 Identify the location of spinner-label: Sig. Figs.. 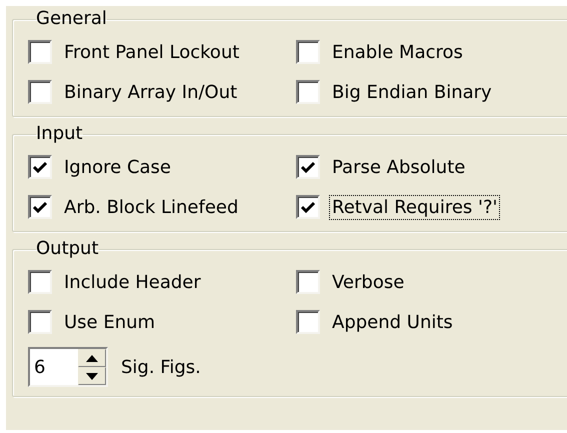
(161, 368).